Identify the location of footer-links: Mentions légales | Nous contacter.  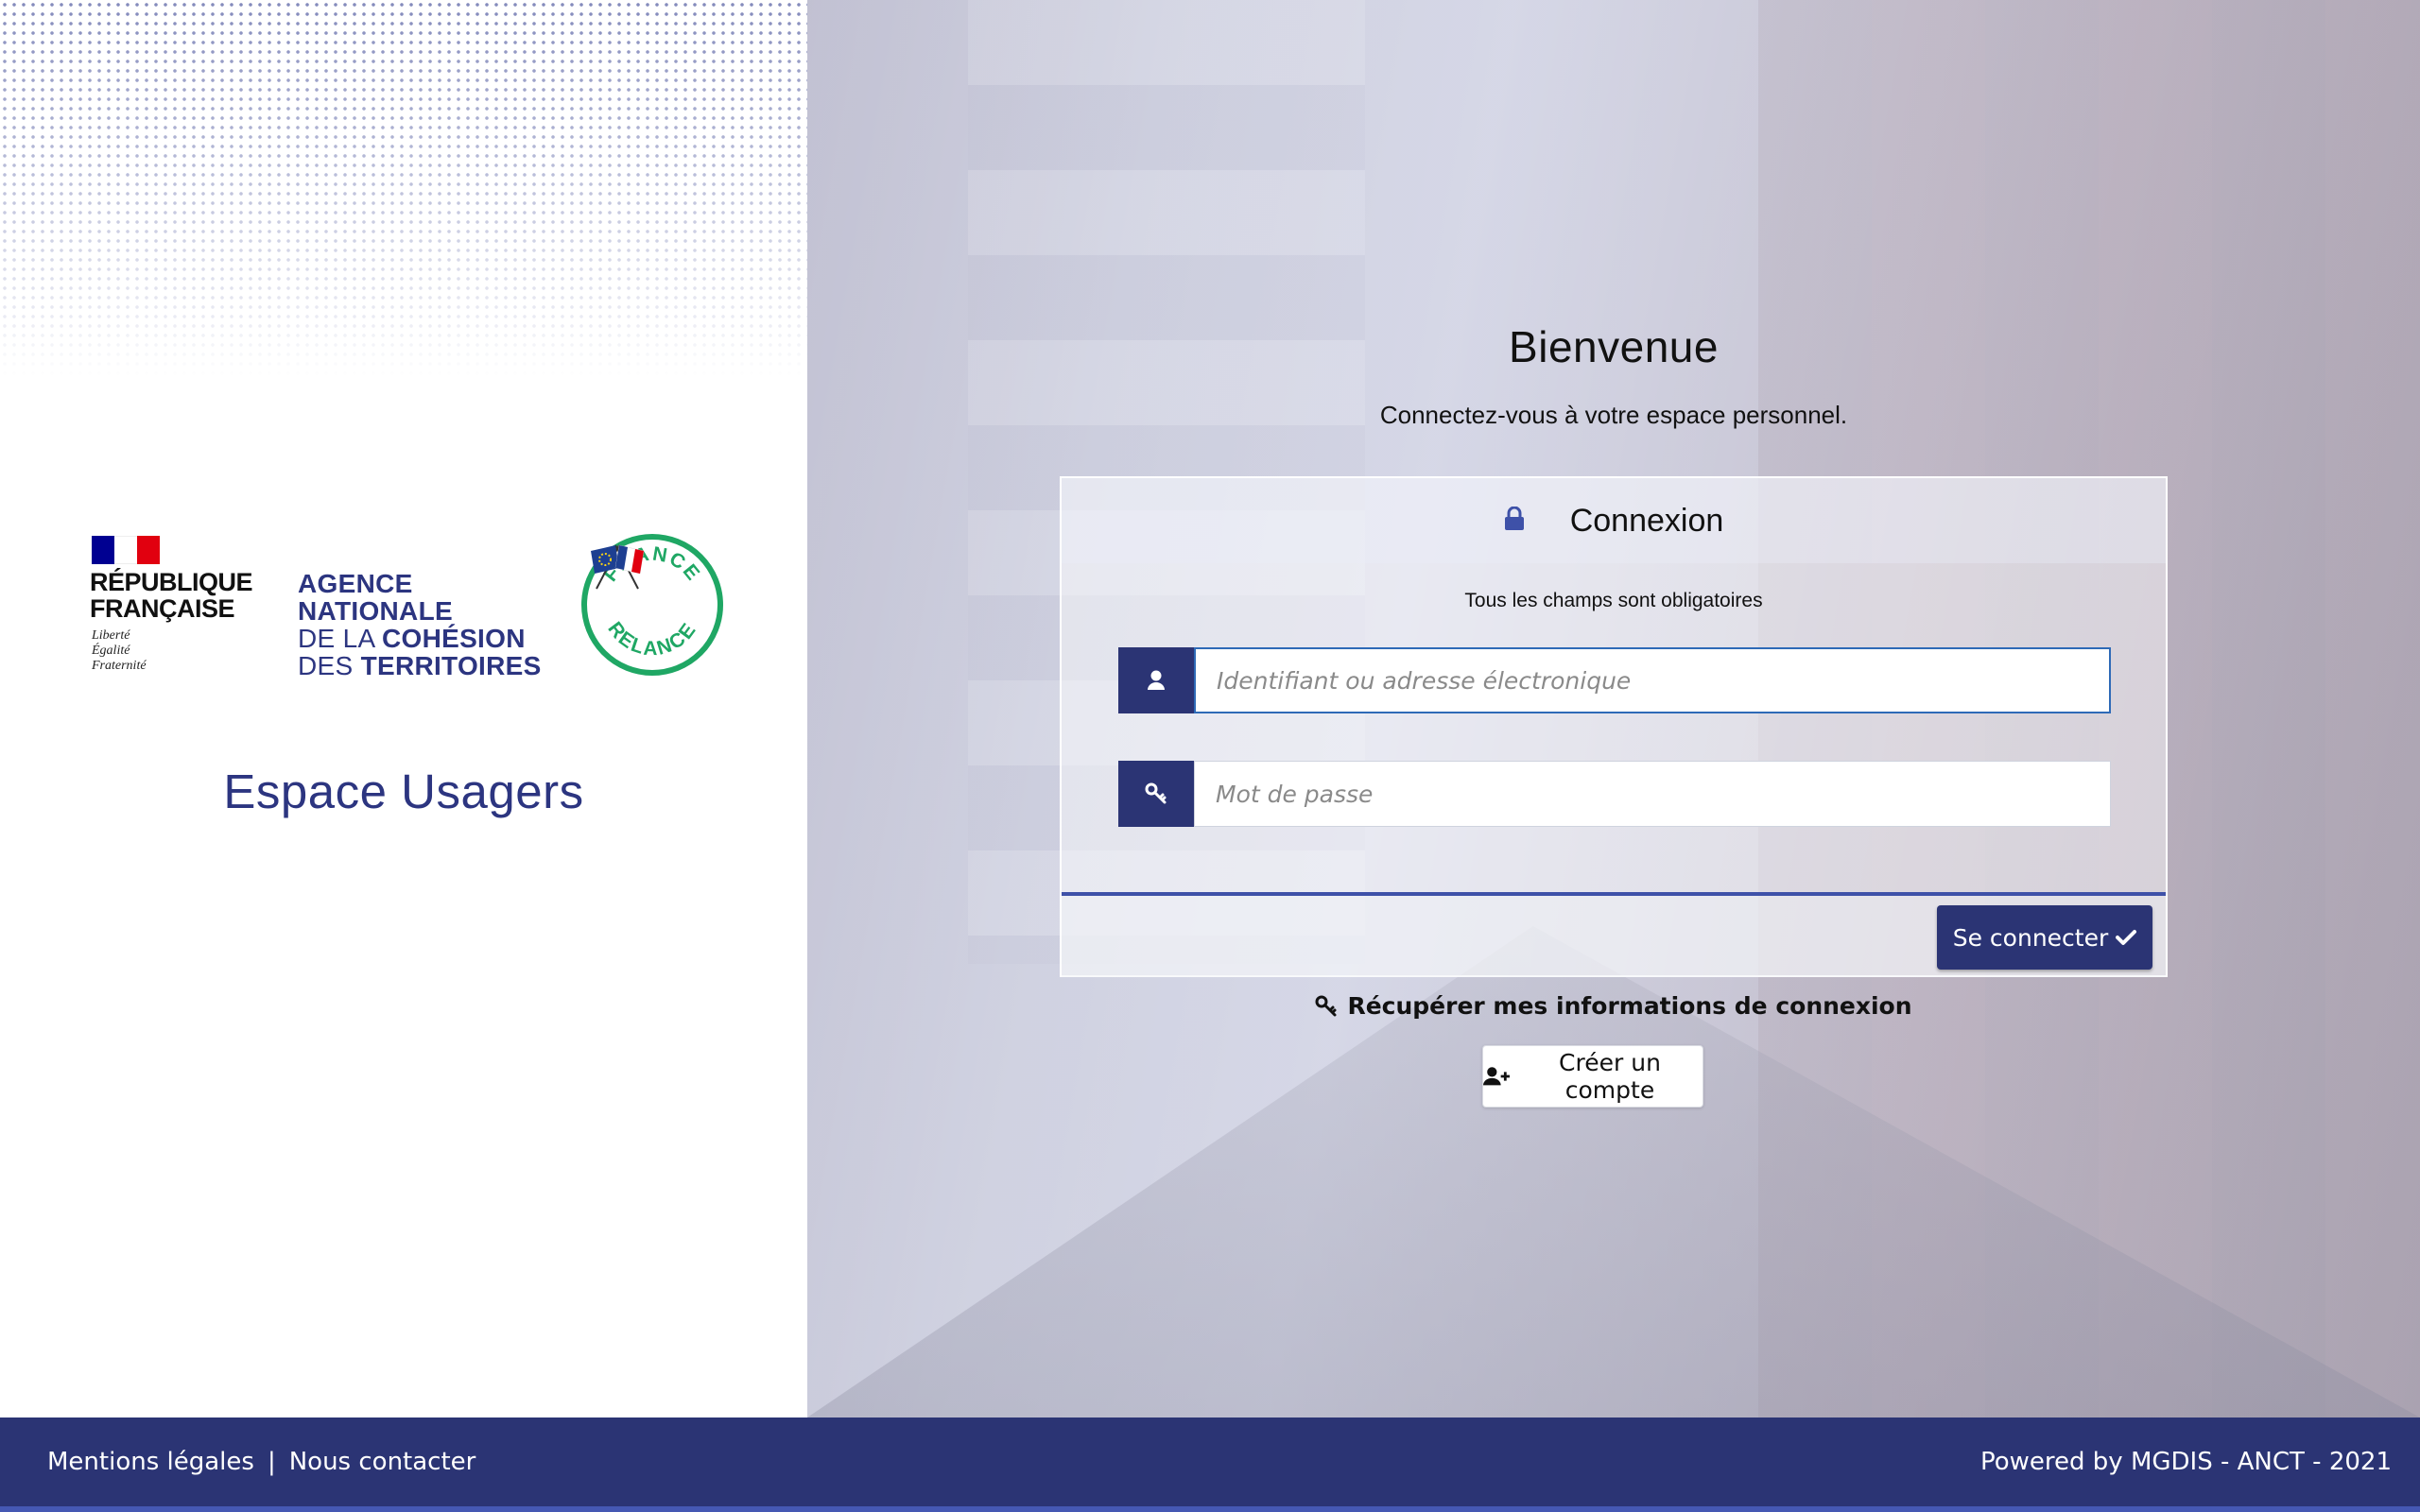
(261, 1462).